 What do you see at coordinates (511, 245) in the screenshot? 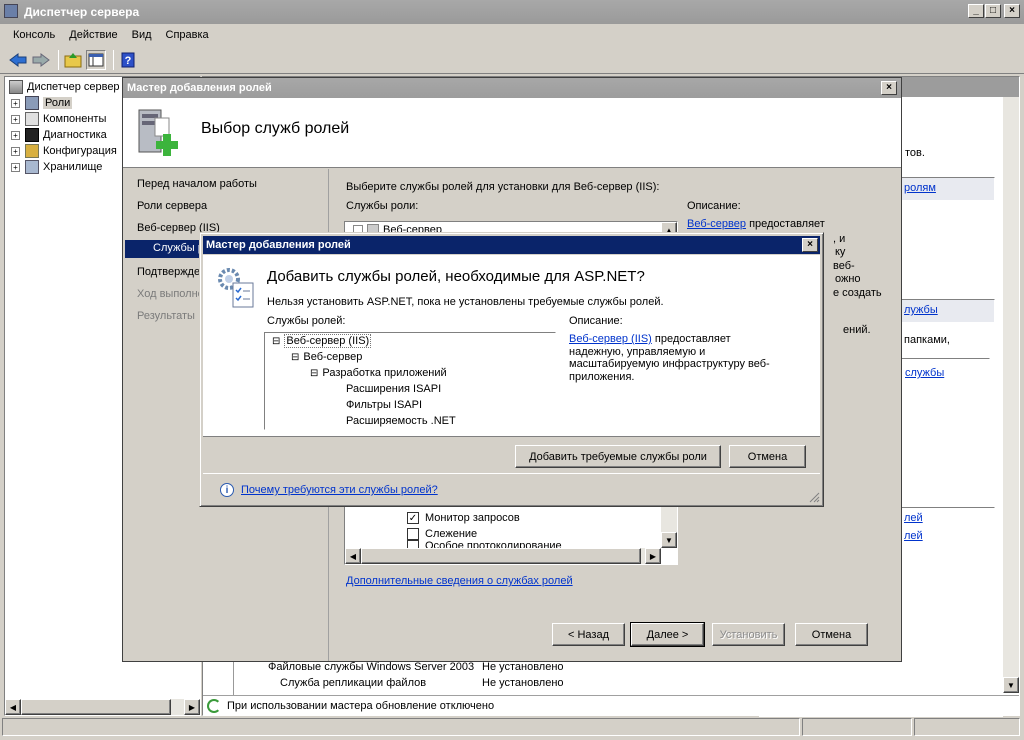
I see `dialog-titlebar: Мастер добавления ролей ×` at bounding box center [511, 245].